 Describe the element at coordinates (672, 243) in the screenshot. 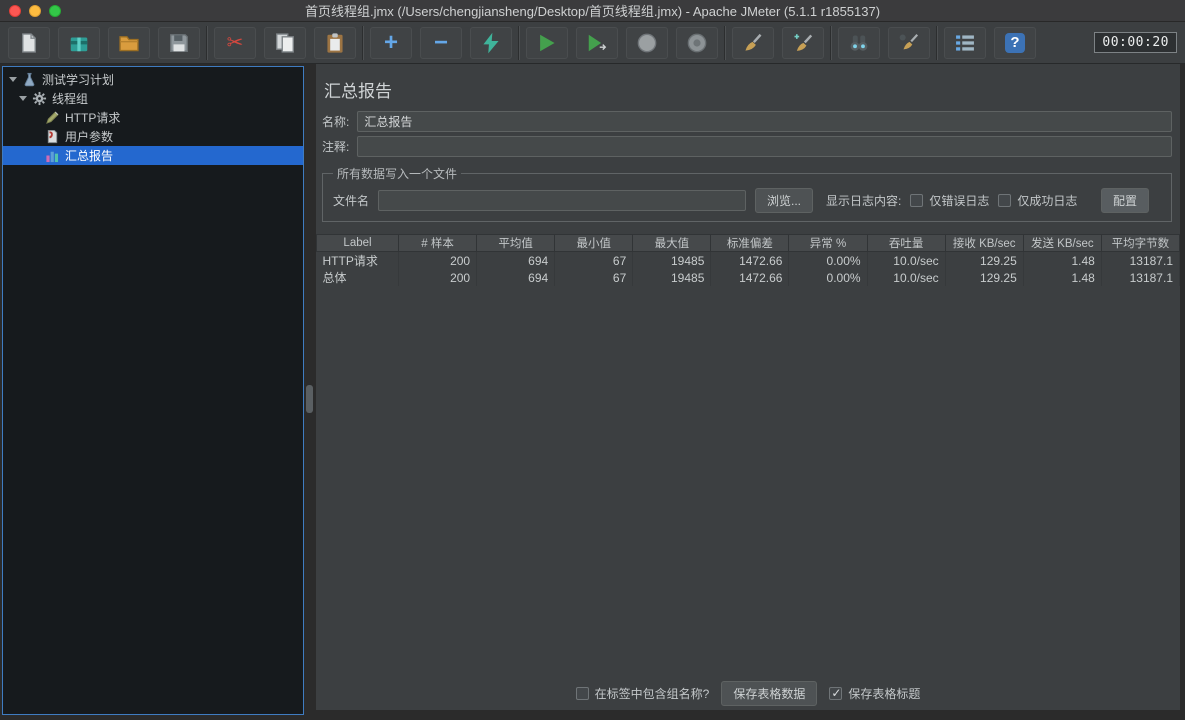

I see `header-max: 最大值` at that location.